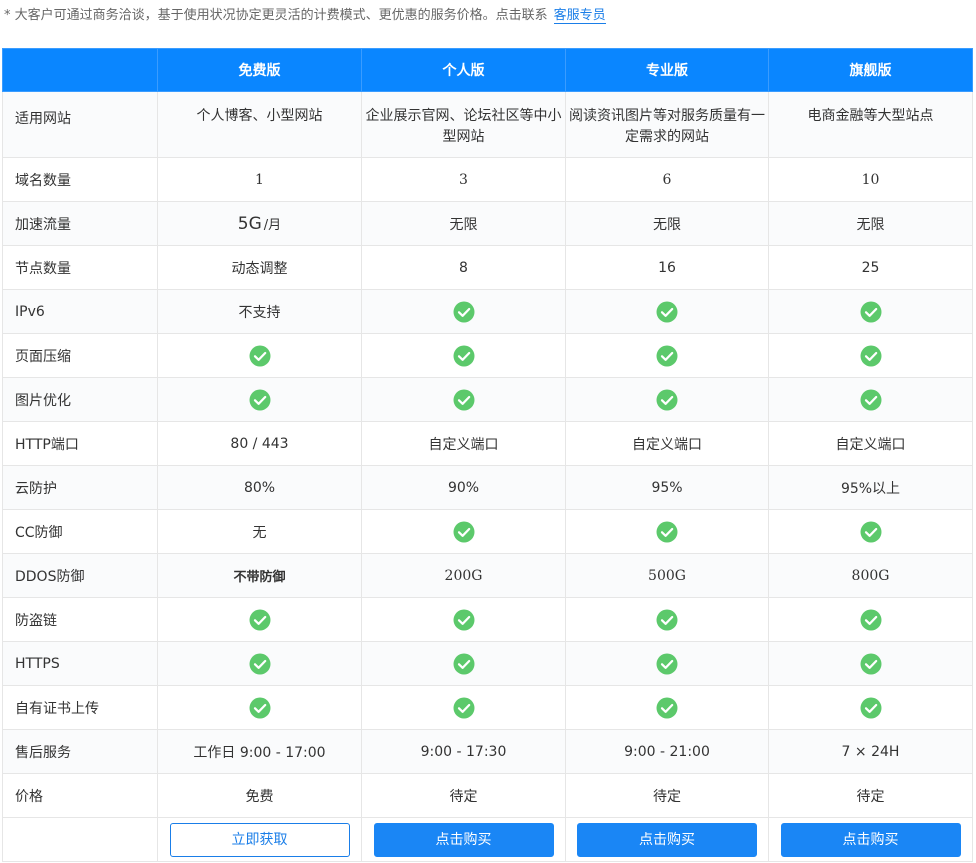  I want to click on table-row: 防盗链, so click(487, 619).